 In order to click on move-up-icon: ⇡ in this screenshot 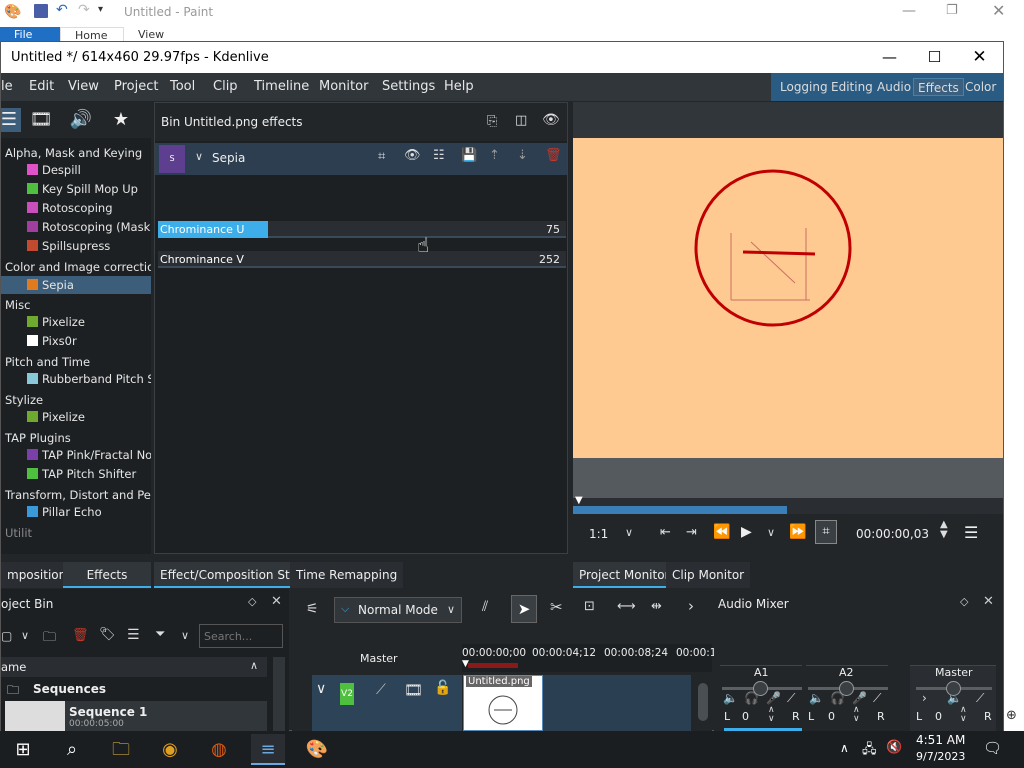, I will do `click(494, 155)`.